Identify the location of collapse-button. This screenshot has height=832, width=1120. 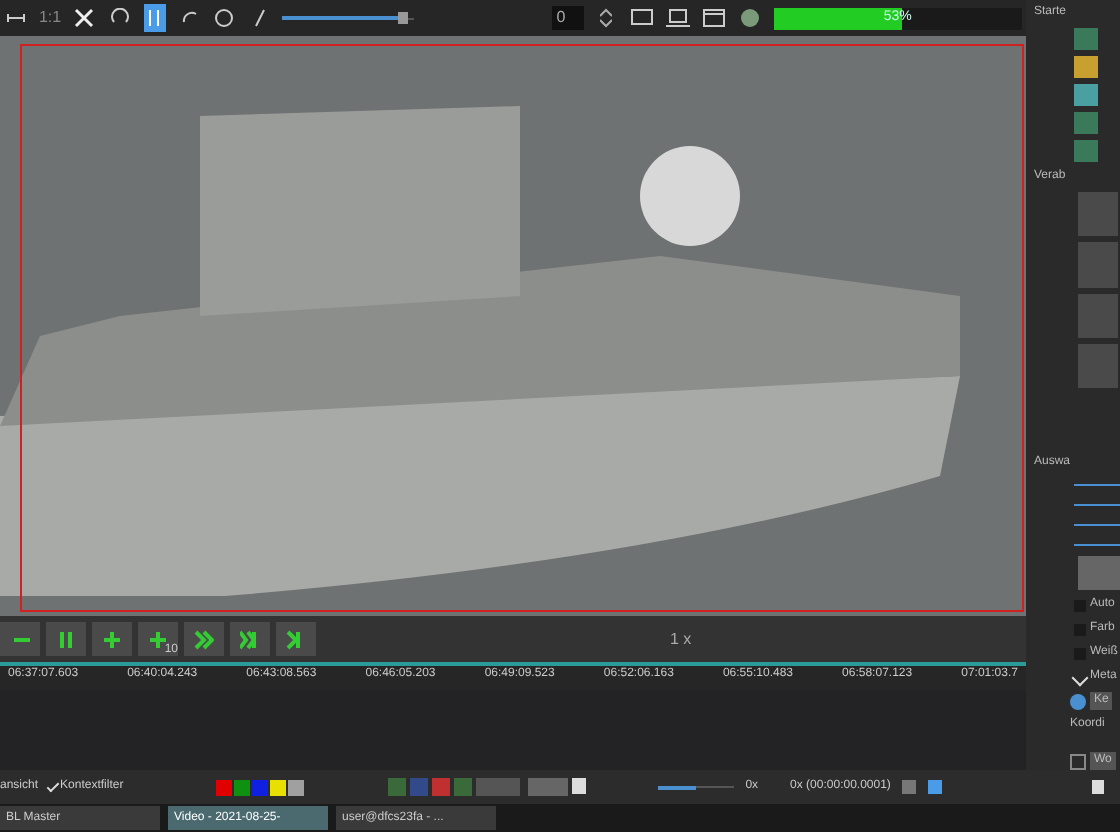
(1099, 573).